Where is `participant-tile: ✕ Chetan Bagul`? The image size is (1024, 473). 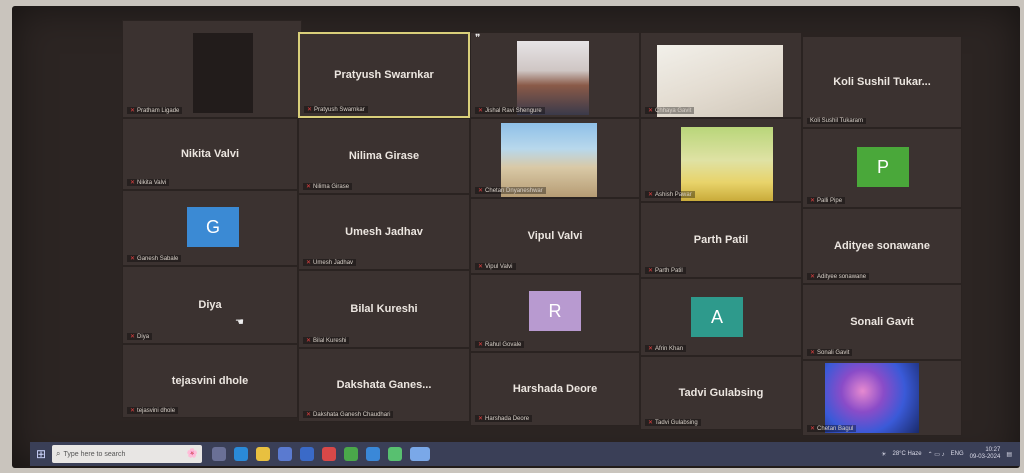 participant-tile: ✕ Chetan Bagul is located at coordinates (882, 398).